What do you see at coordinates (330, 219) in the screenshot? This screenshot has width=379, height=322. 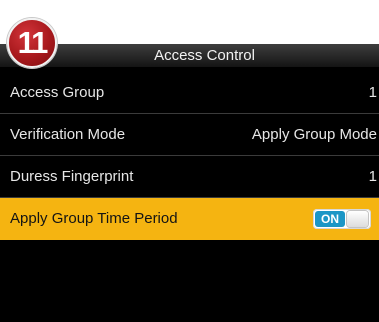 I see `toggle-on-label: ON` at bounding box center [330, 219].